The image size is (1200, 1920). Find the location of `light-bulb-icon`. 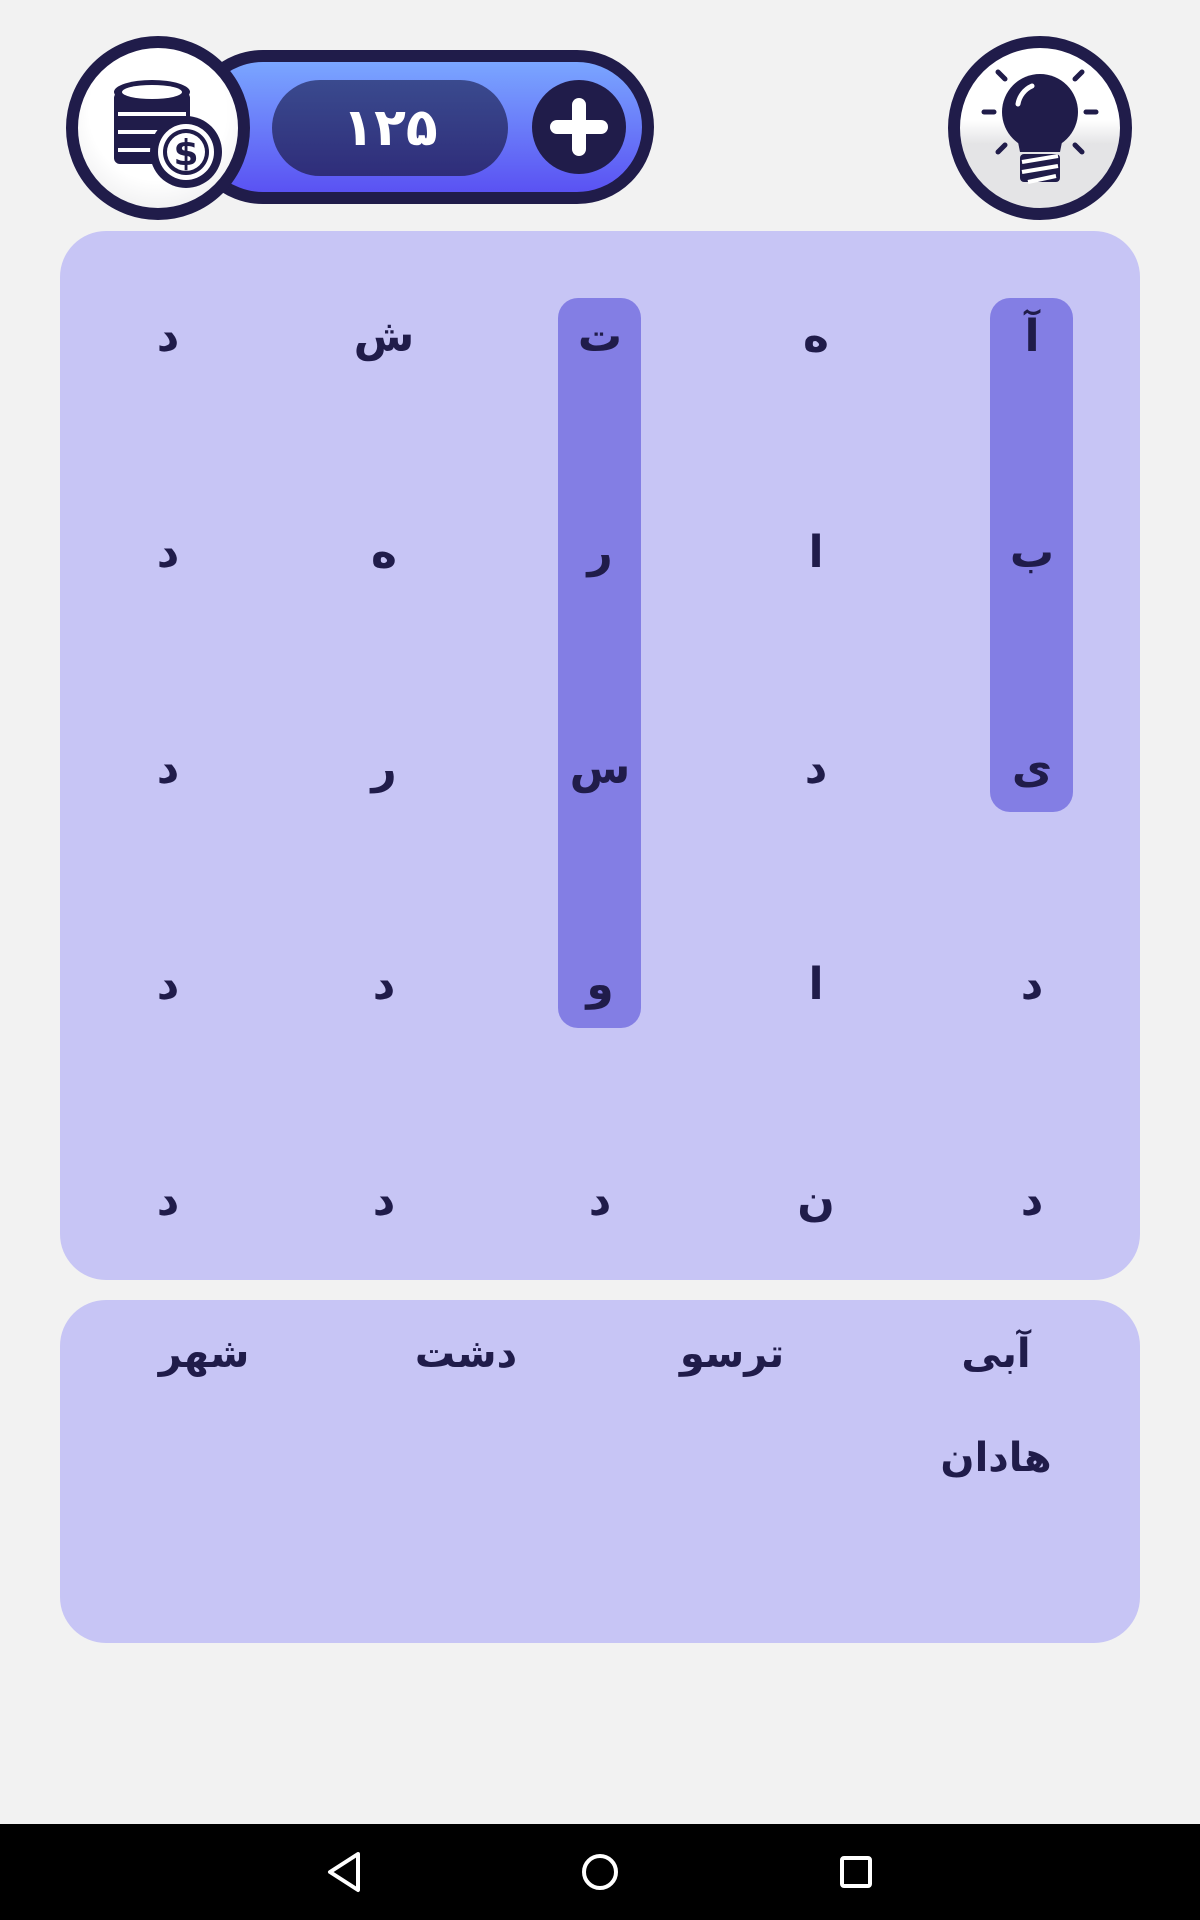

light-bulb-icon is located at coordinates (1040, 126).